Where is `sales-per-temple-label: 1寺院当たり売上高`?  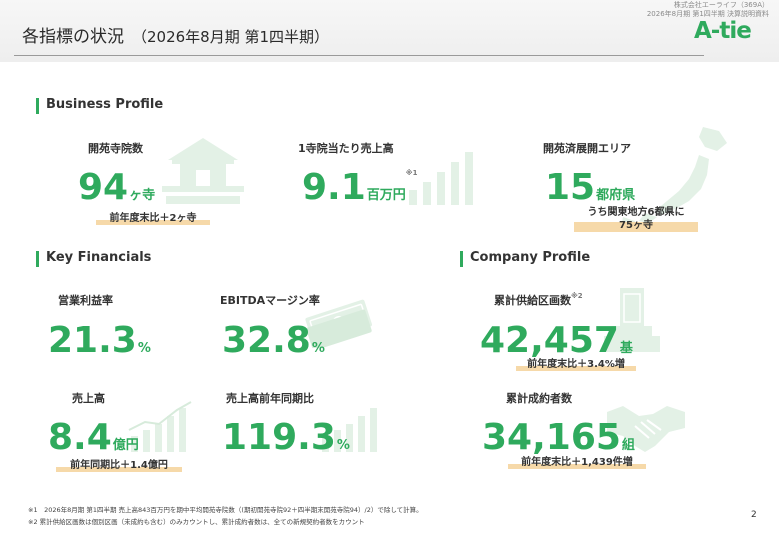
sales-per-temple-label: 1寺院当たり売上高 is located at coordinates (346, 148).